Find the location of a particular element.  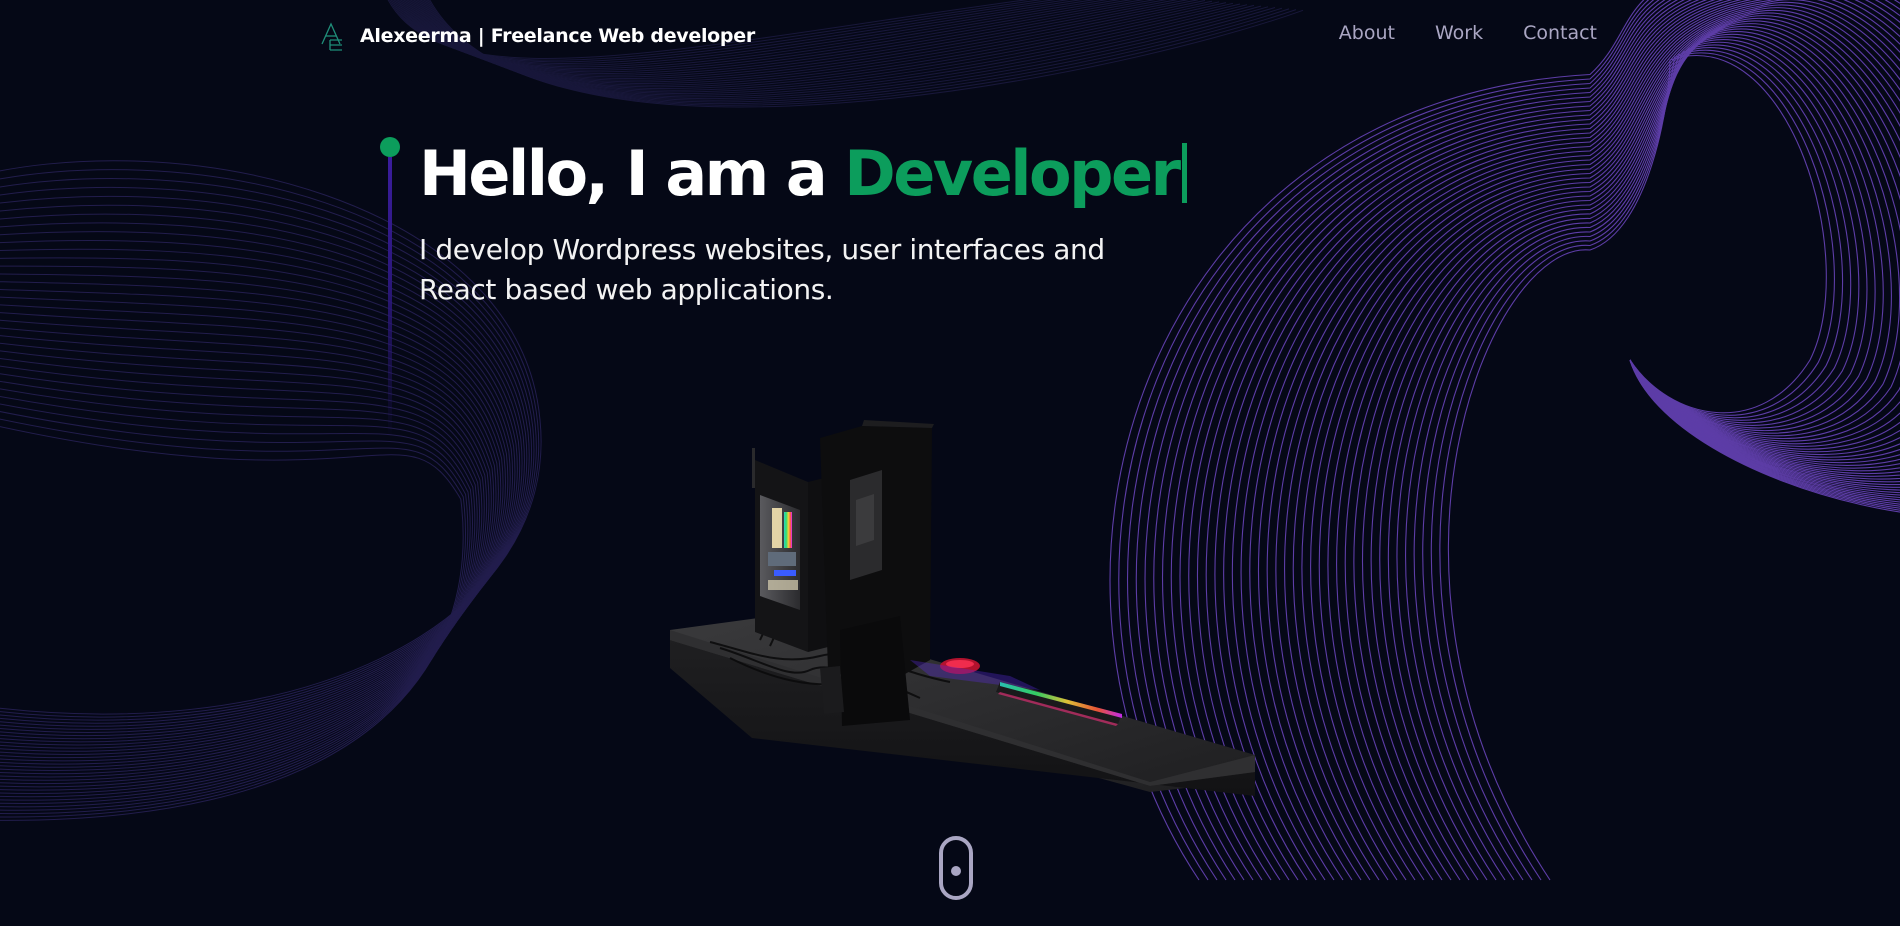

desk-computer-3d-model is located at coordinates (960, 615).